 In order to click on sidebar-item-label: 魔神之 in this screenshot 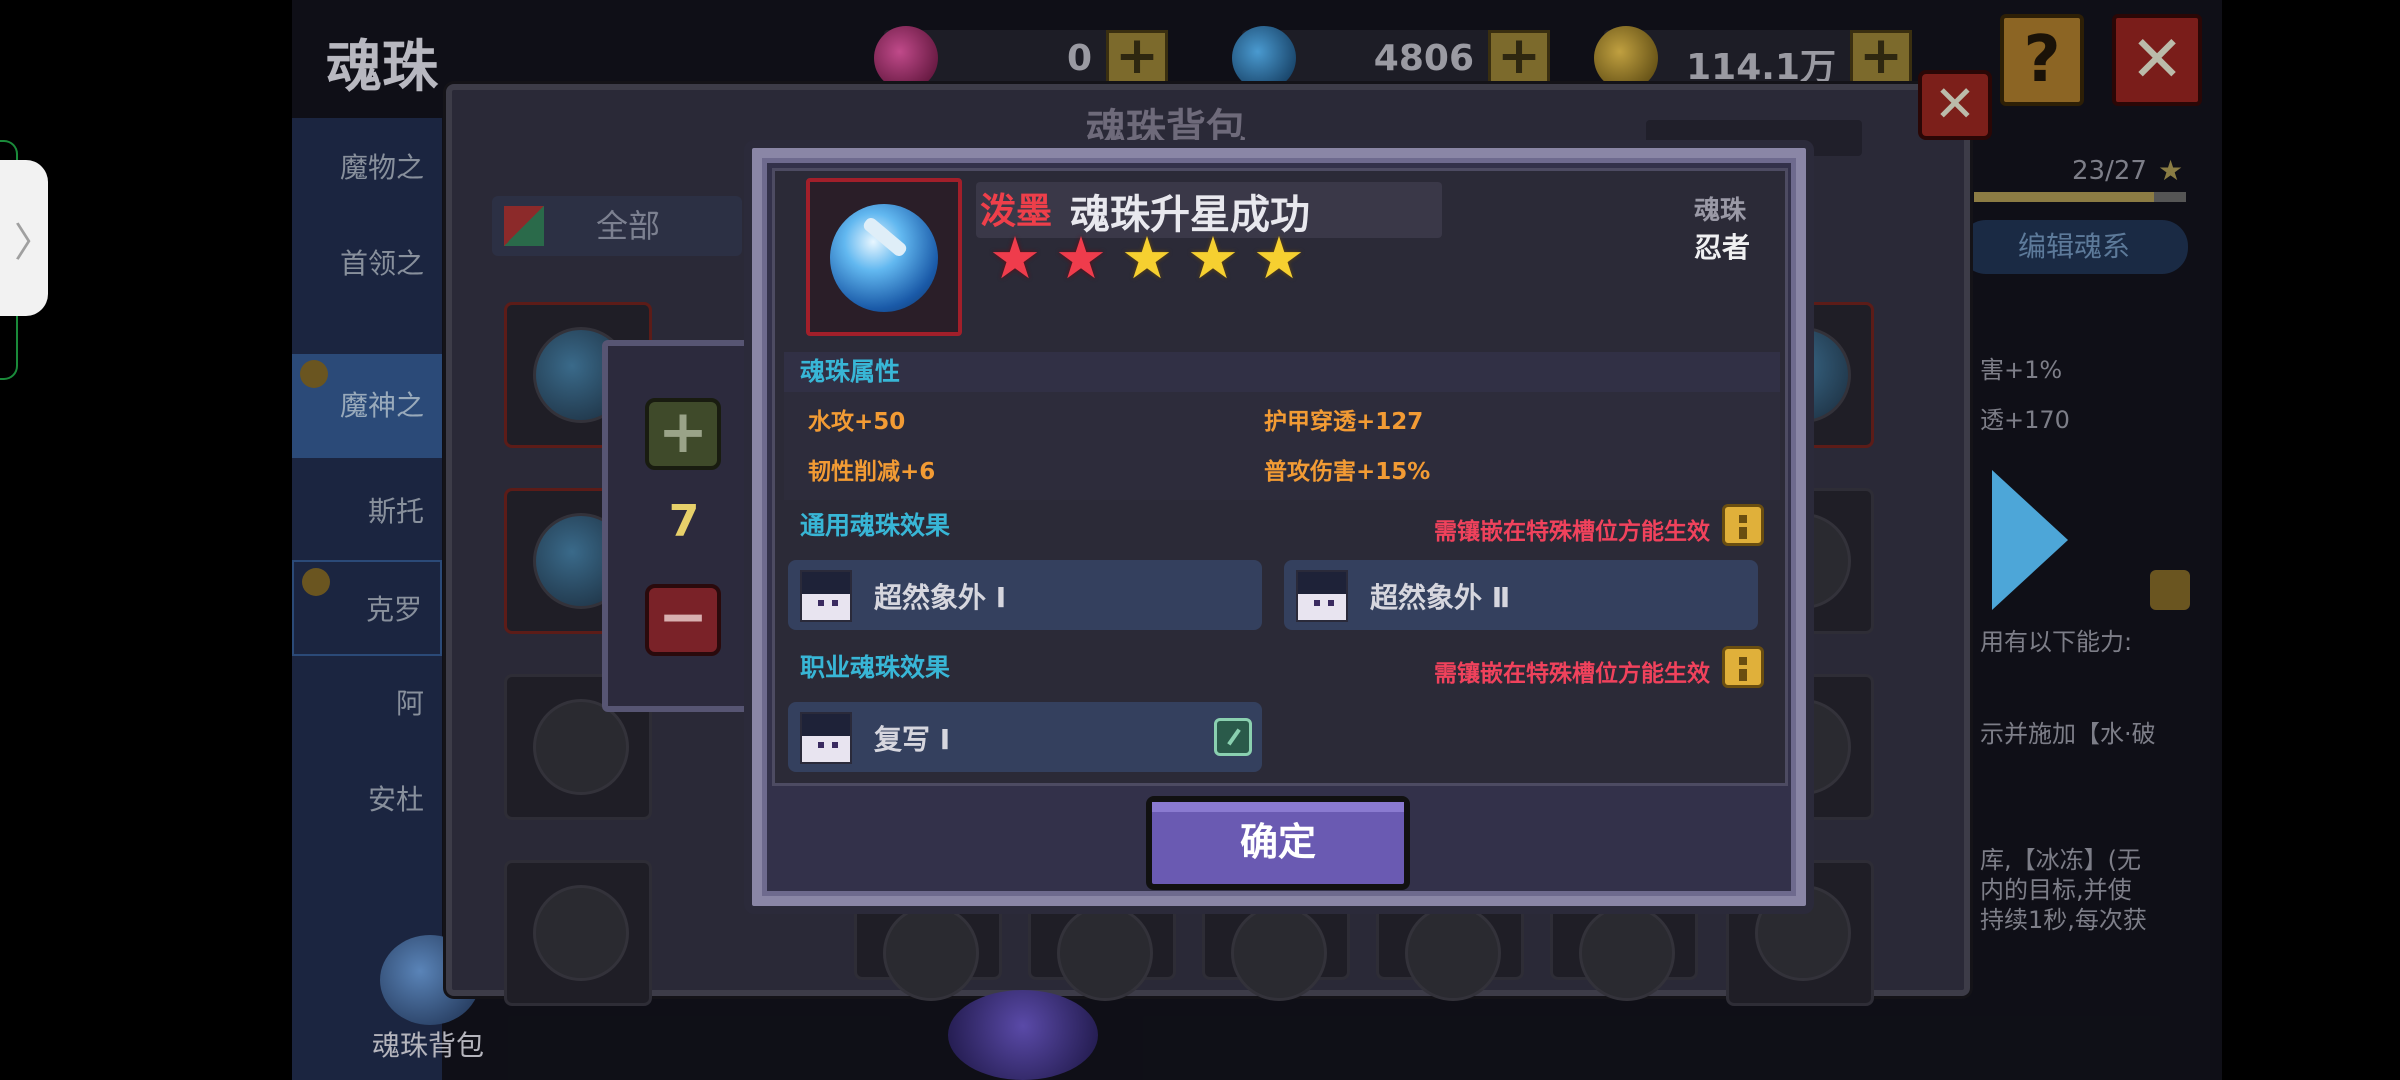, I will do `click(381, 405)`.